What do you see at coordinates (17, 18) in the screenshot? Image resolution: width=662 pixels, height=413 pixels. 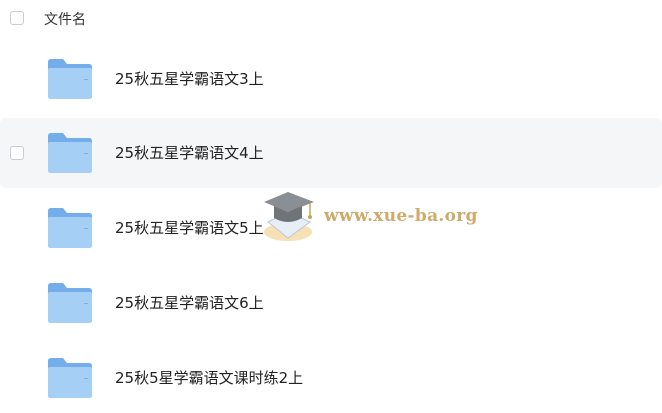 I see `select-all-checkbox` at bounding box center [17, 18].